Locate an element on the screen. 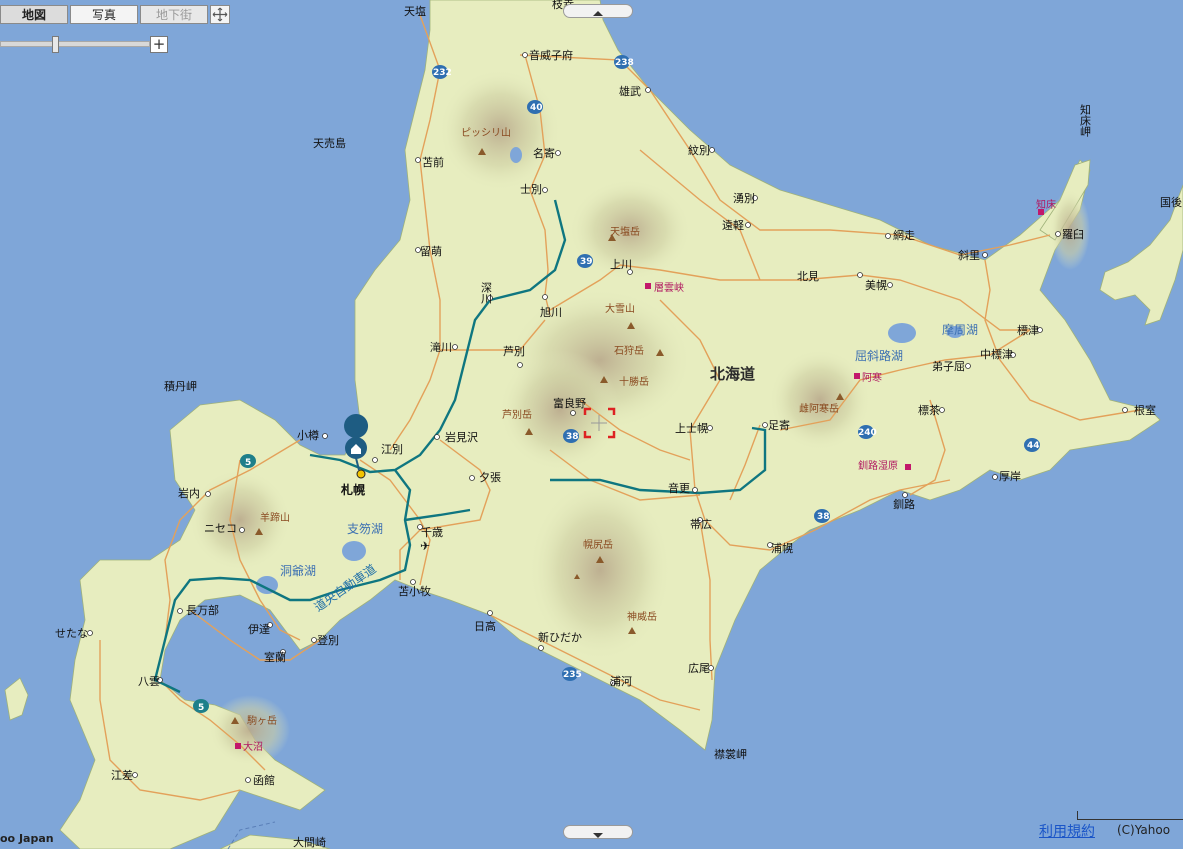 This screenshot has width=1183, height=849. place-label: せたな is located at coordinates (71, 633).